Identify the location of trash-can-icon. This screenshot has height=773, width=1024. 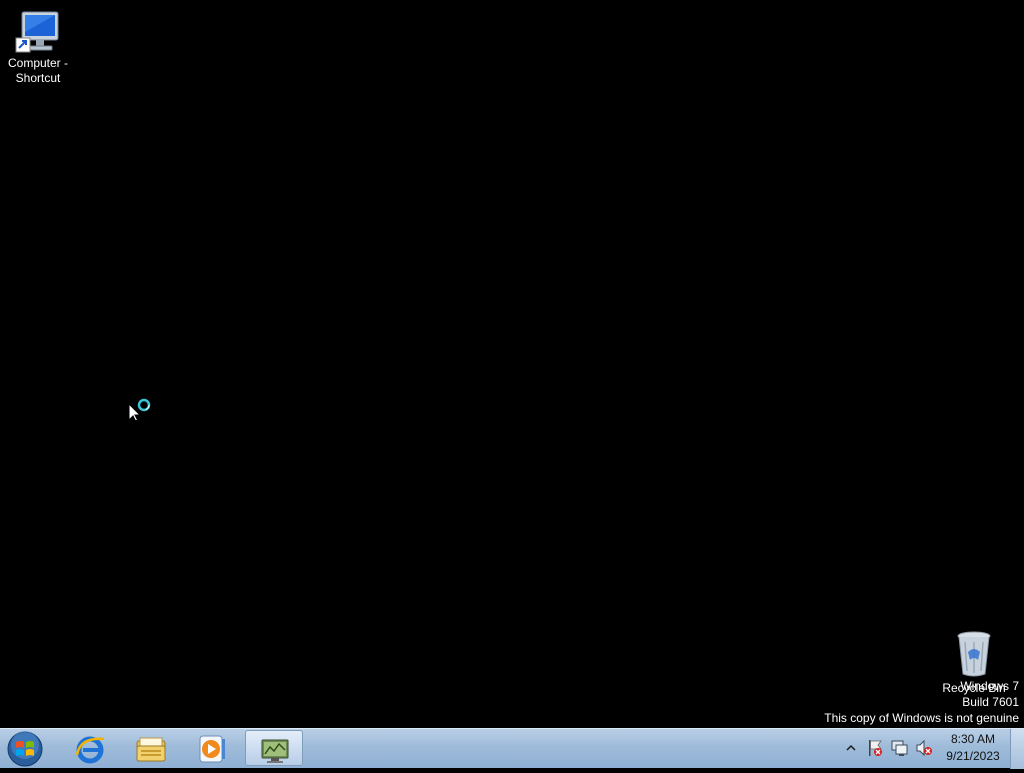
(974, 654).